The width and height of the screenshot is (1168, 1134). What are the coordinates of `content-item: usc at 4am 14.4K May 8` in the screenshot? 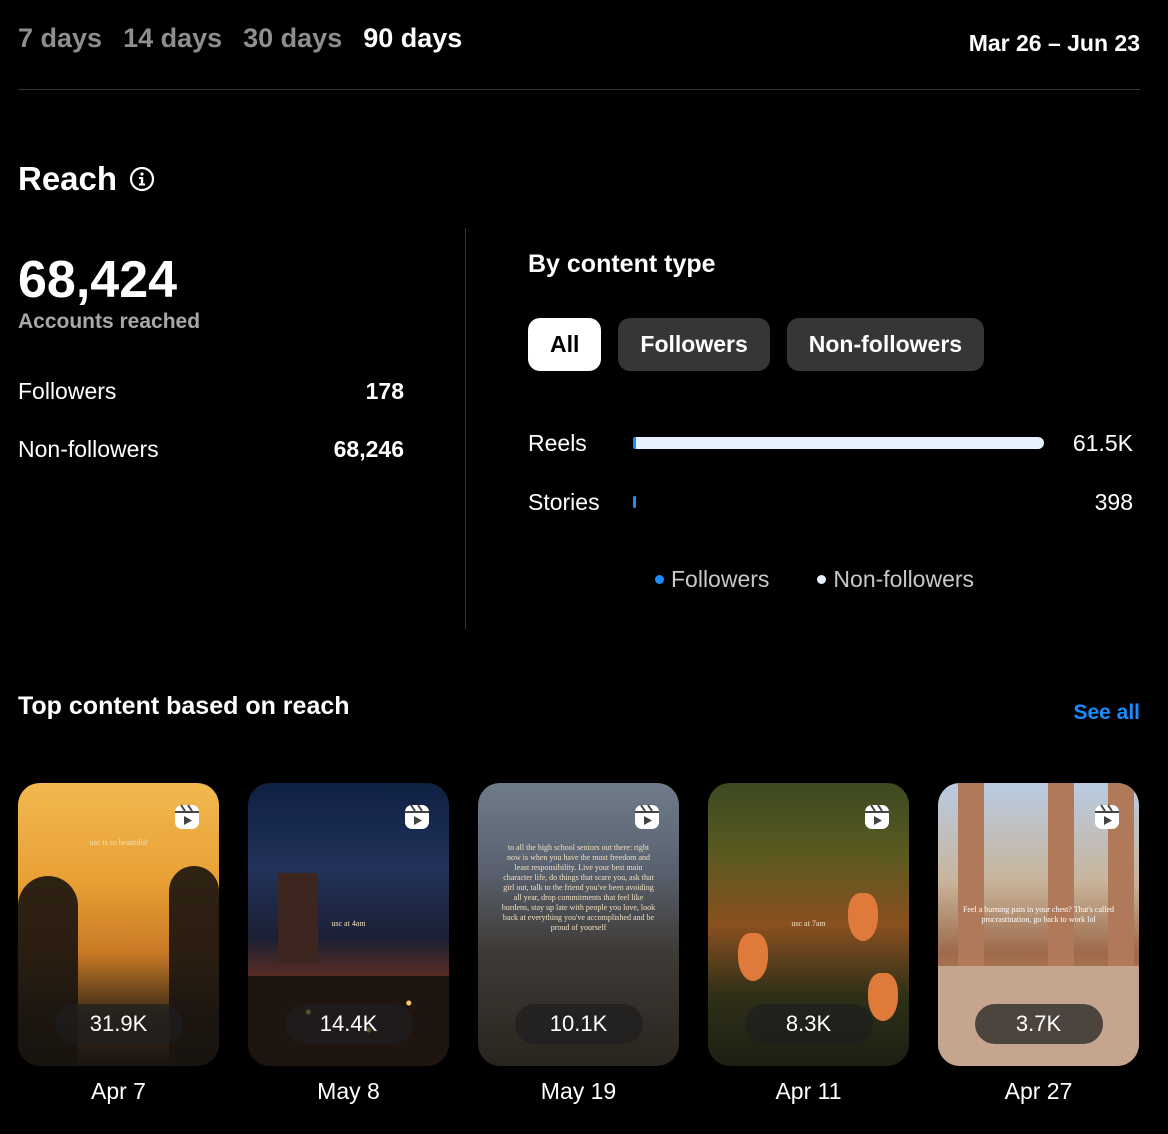 It's located at (348, 944).